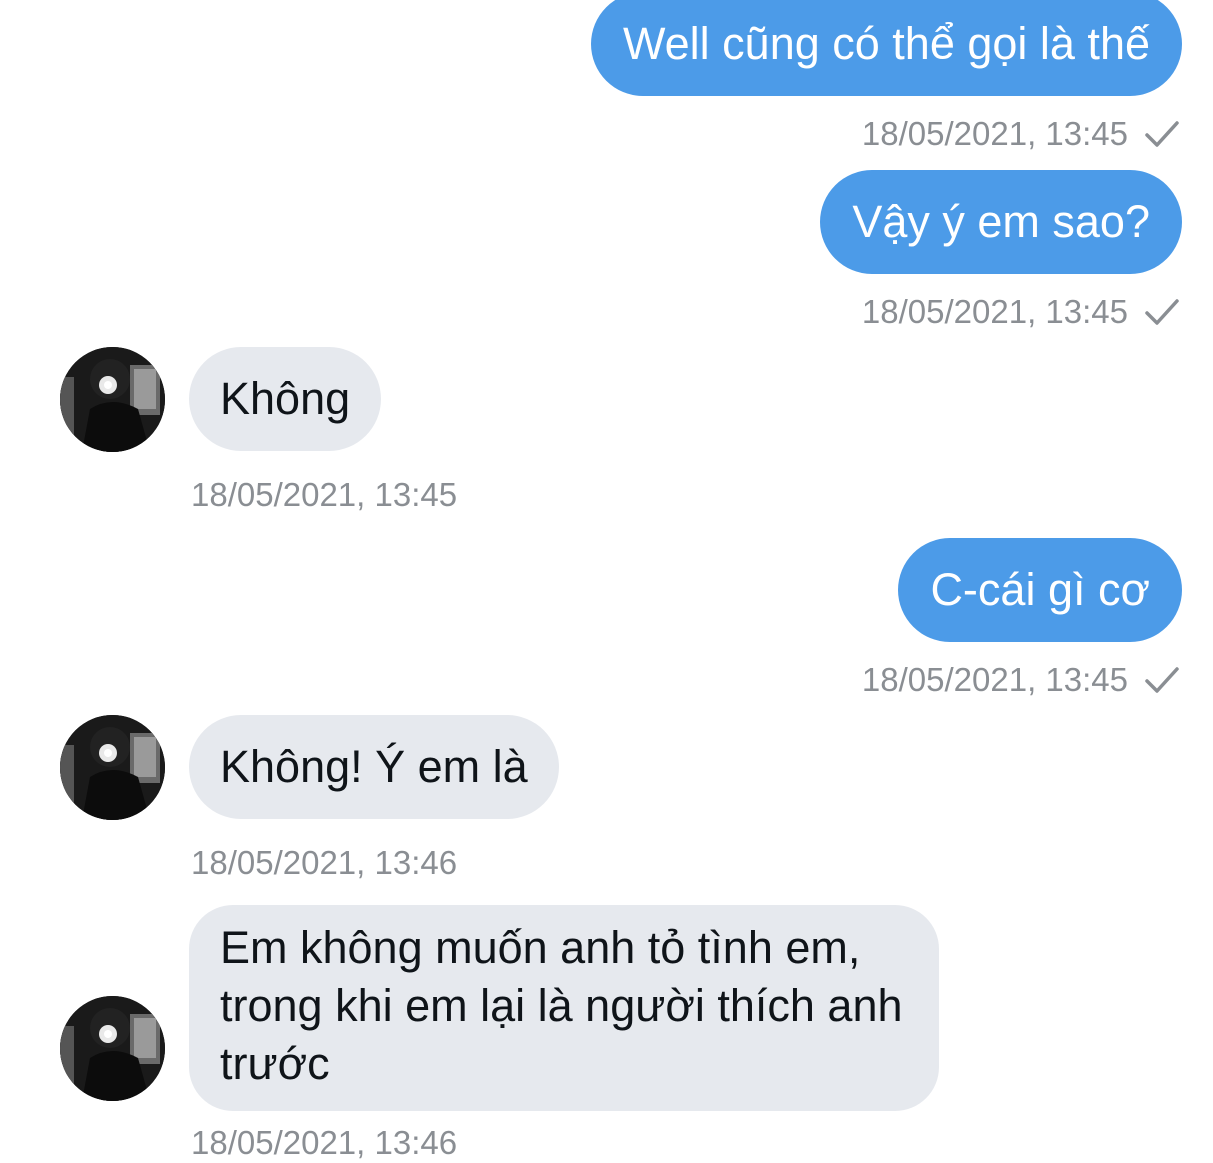 The image size is (1213, 1163). I want to click on message-text: C-cái gì cơ, so click(1040, 589).